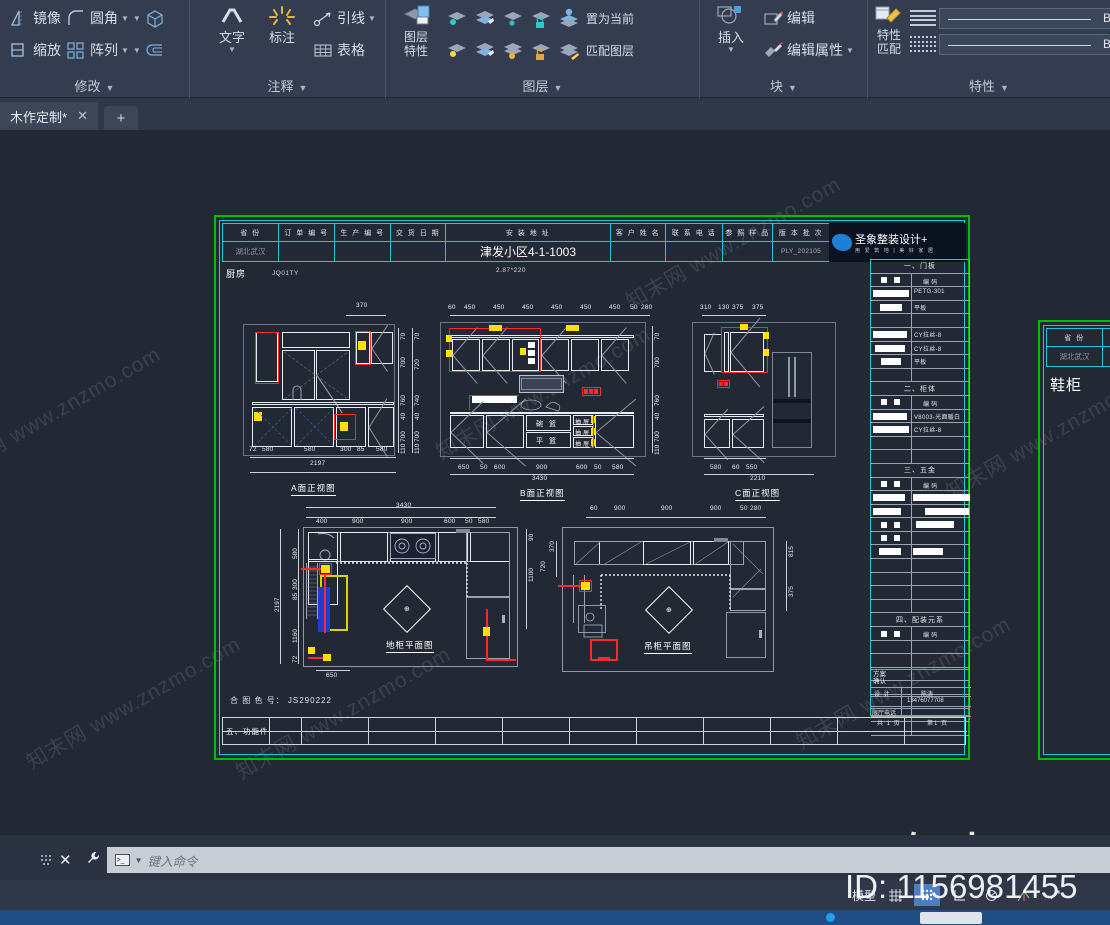 The height and width of the screenshot is (925, 1110). Describe the element at coordinates (657, 416) in the screenshot. I see `elev-b-rd-3: 40` at that location.